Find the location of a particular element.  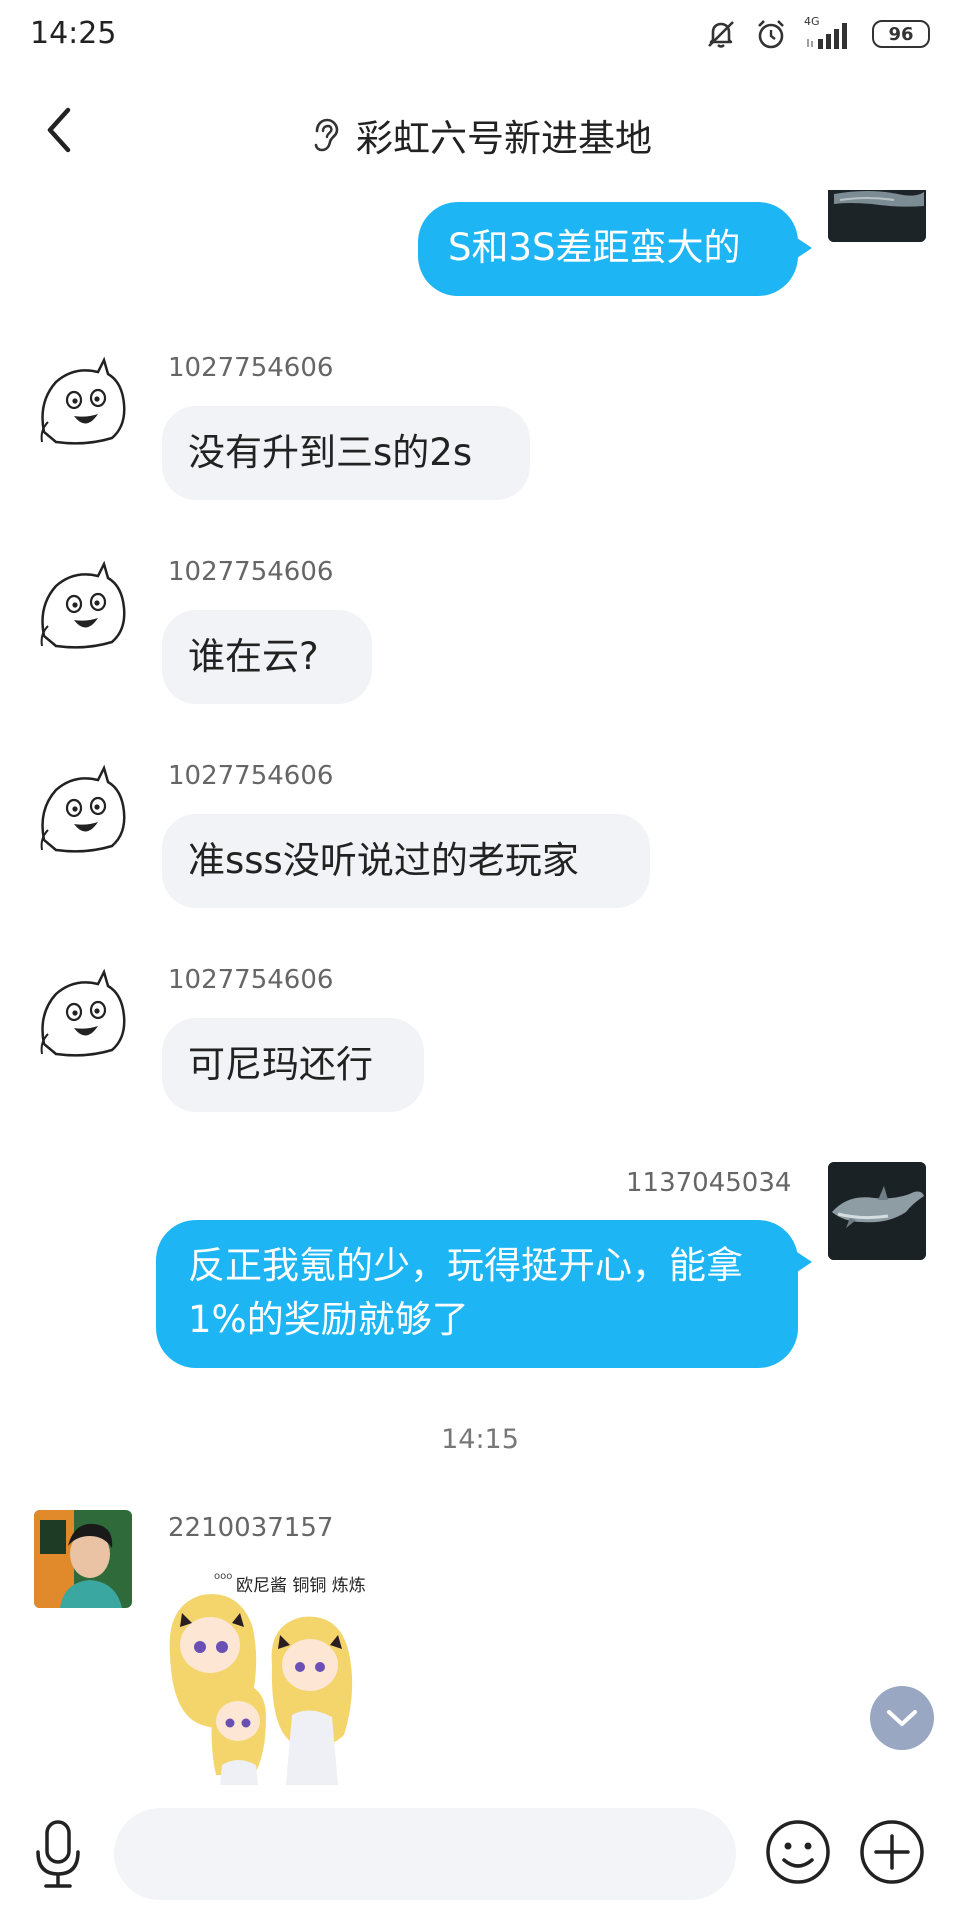

message-bubble-in: 准sss没听说过的老玩家 is located at coordinates (406, 861).